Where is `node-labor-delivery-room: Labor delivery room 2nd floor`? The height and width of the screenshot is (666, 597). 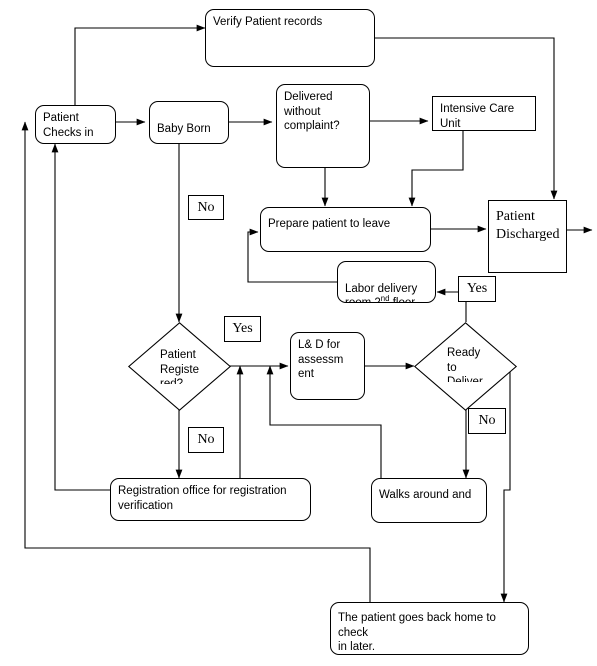
node-labor-delivery-room: Labor delivery room 2nd floor is located at coordinates (386, 282).